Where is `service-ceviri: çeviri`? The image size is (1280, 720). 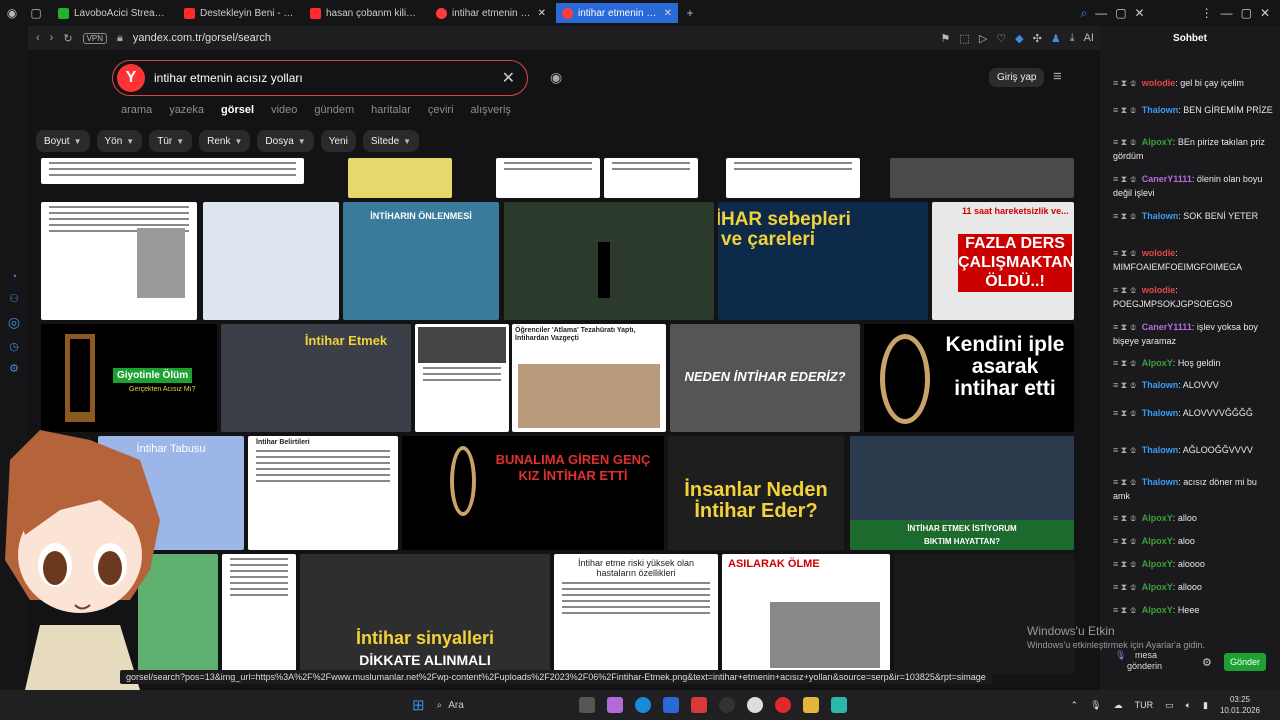
service-ceviri: çeviri is located at coordinates (441, 110).